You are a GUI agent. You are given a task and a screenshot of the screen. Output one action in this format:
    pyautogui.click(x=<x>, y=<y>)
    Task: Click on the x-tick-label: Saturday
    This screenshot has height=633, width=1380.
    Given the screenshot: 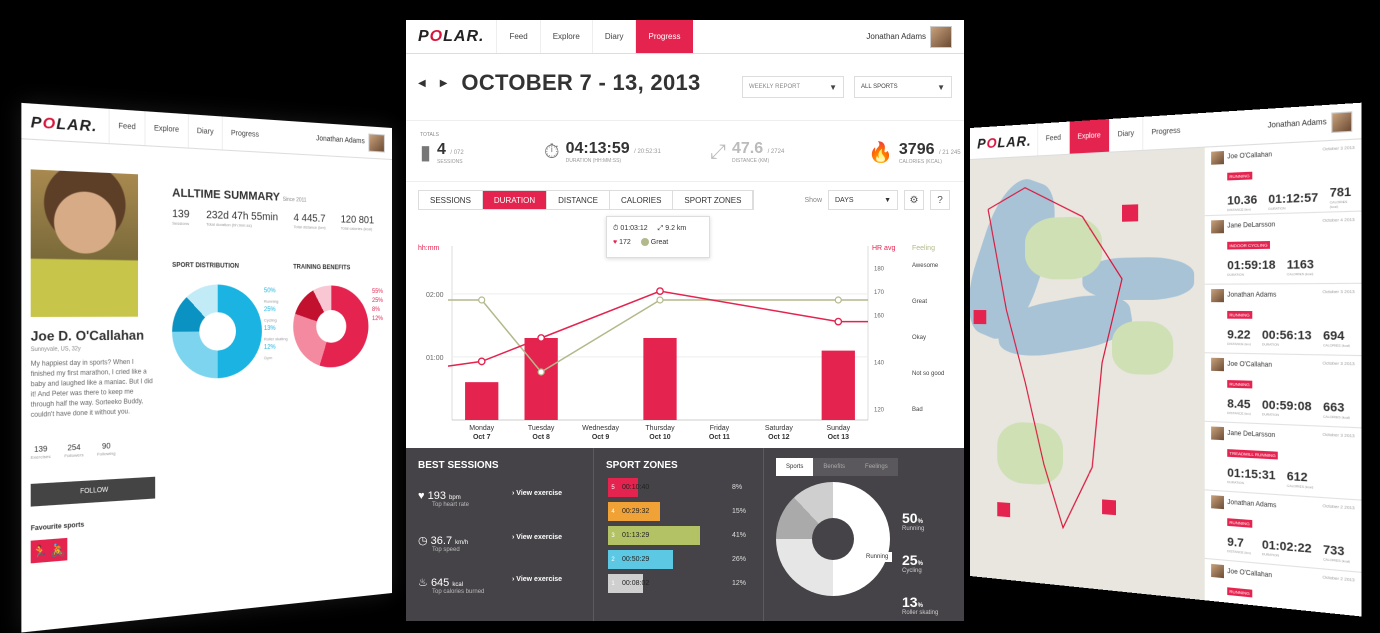 What is the action you would take?
    pyautogui.click(x=779, y=428)
    